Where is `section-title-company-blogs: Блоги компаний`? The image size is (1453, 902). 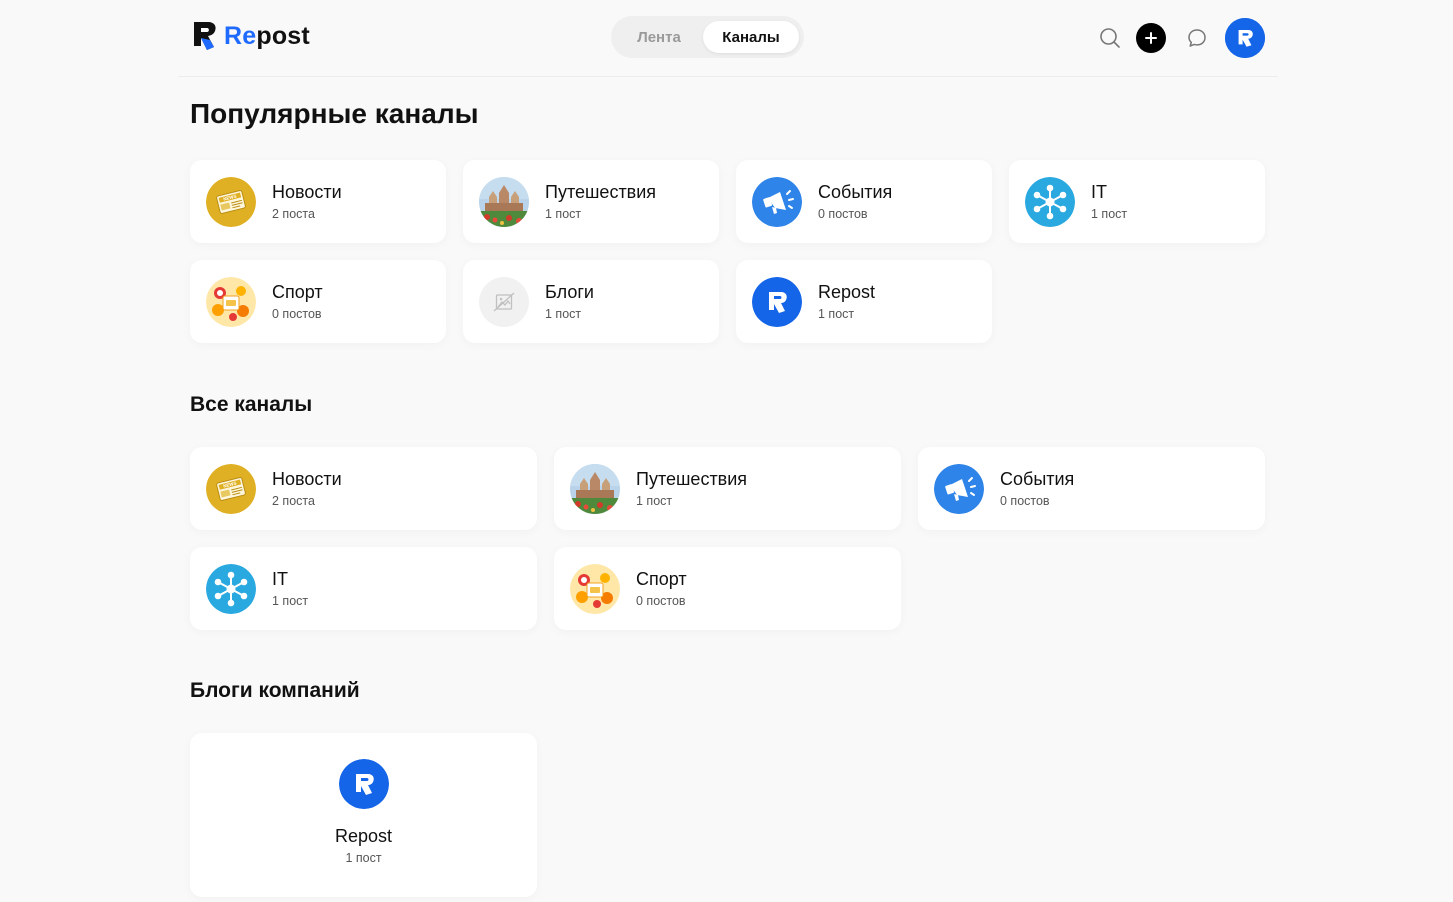 section-title-company-blogs: Блоги компаний is located at coordinates (275, 690).